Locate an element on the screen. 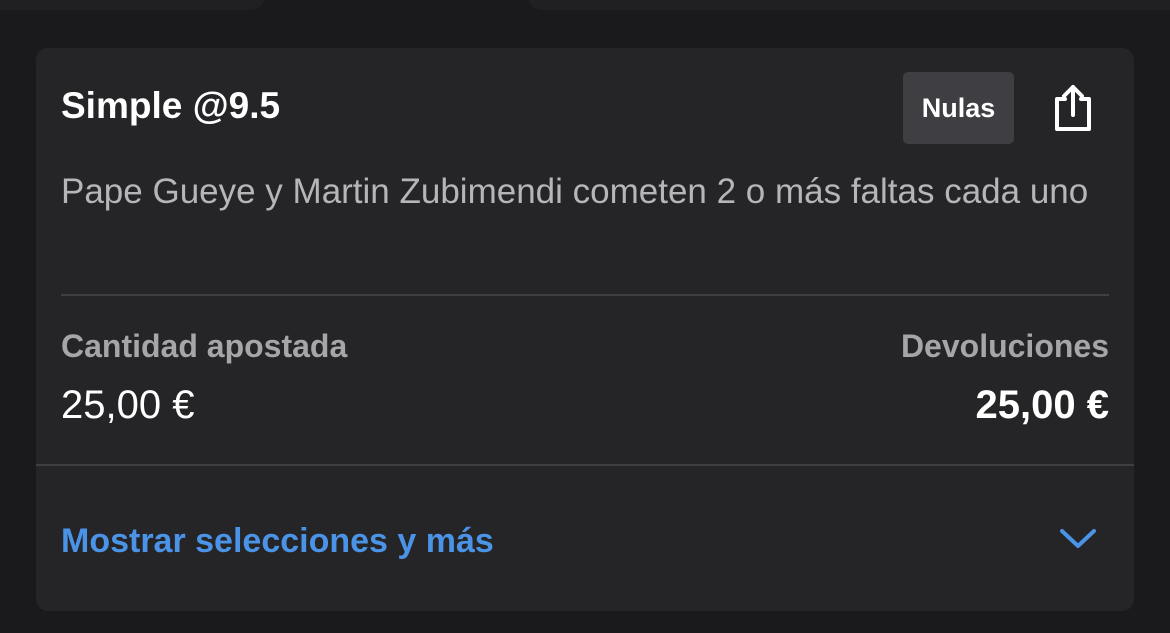 The width and height of the screenshot is (1170, 633). returns-value: 25,00 € is located at coordinates (1042, 405).